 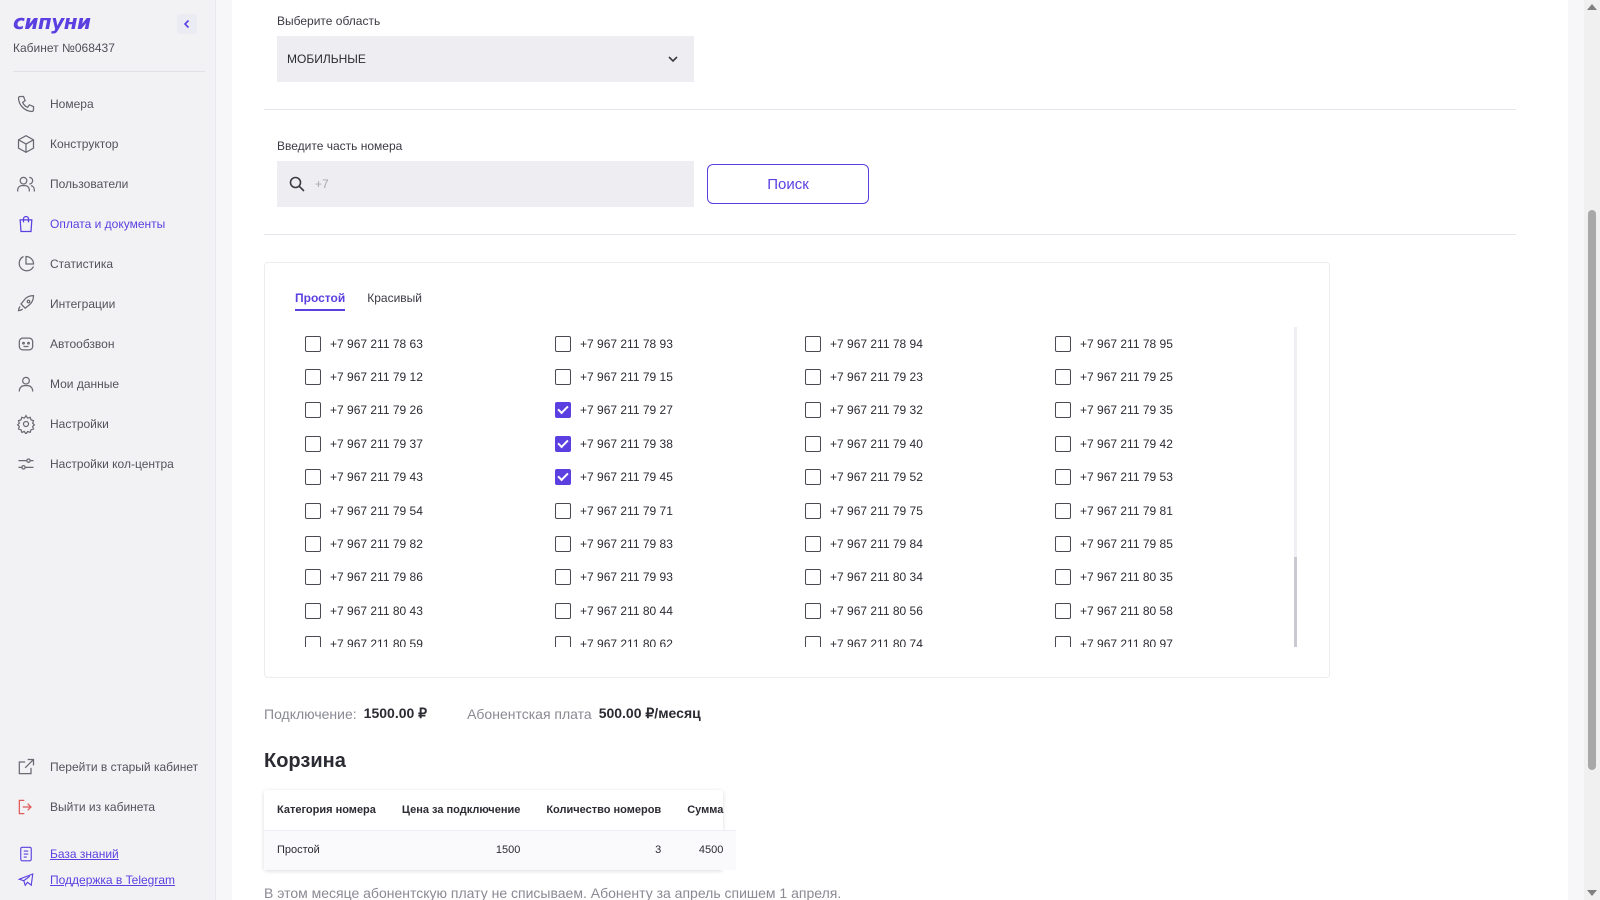 What do you see at coordinates (108, 880) in the screenshot?
I see `telegram-support-link: Поддержка в Telegram` at bounding box center [108, 880].